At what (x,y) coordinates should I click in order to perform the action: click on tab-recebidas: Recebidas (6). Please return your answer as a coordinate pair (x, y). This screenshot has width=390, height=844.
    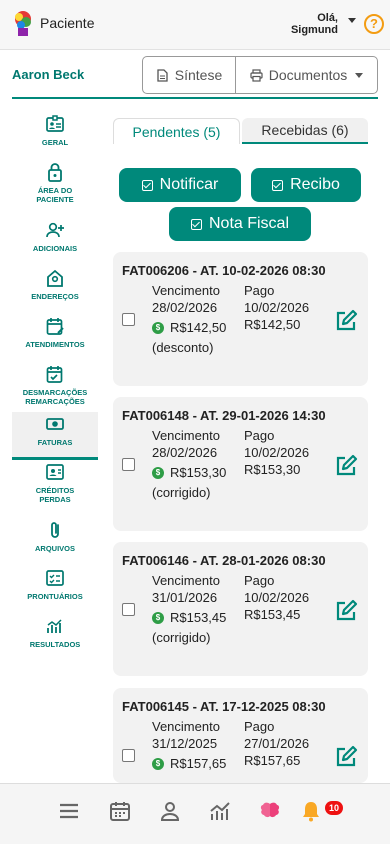
    Looking at the image, I should click on (305, 131).